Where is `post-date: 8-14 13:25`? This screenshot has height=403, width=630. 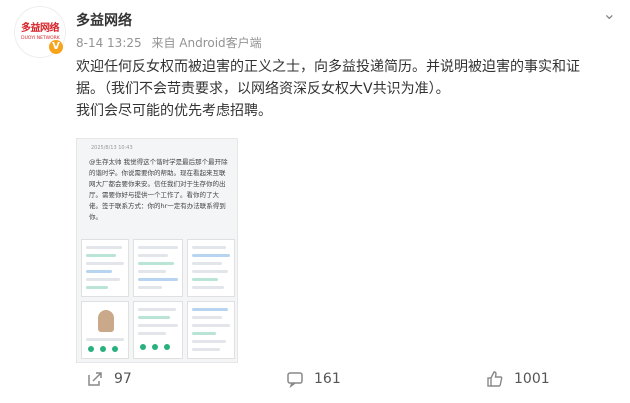 post-date: 8-14 13:25 is located at coordinates (109, 43).